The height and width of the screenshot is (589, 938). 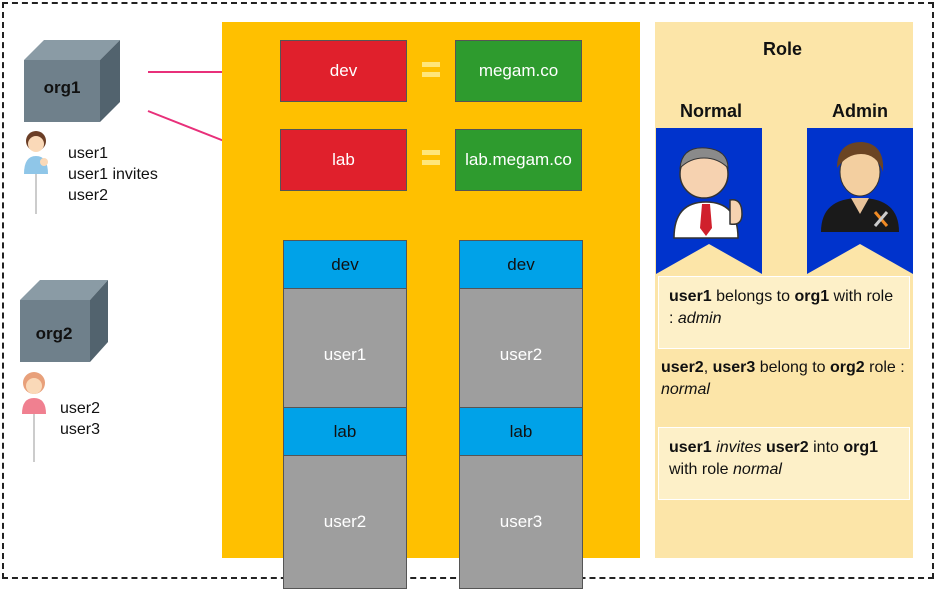 I want to click on note-text: belongs to, so click(x=753, y=296).